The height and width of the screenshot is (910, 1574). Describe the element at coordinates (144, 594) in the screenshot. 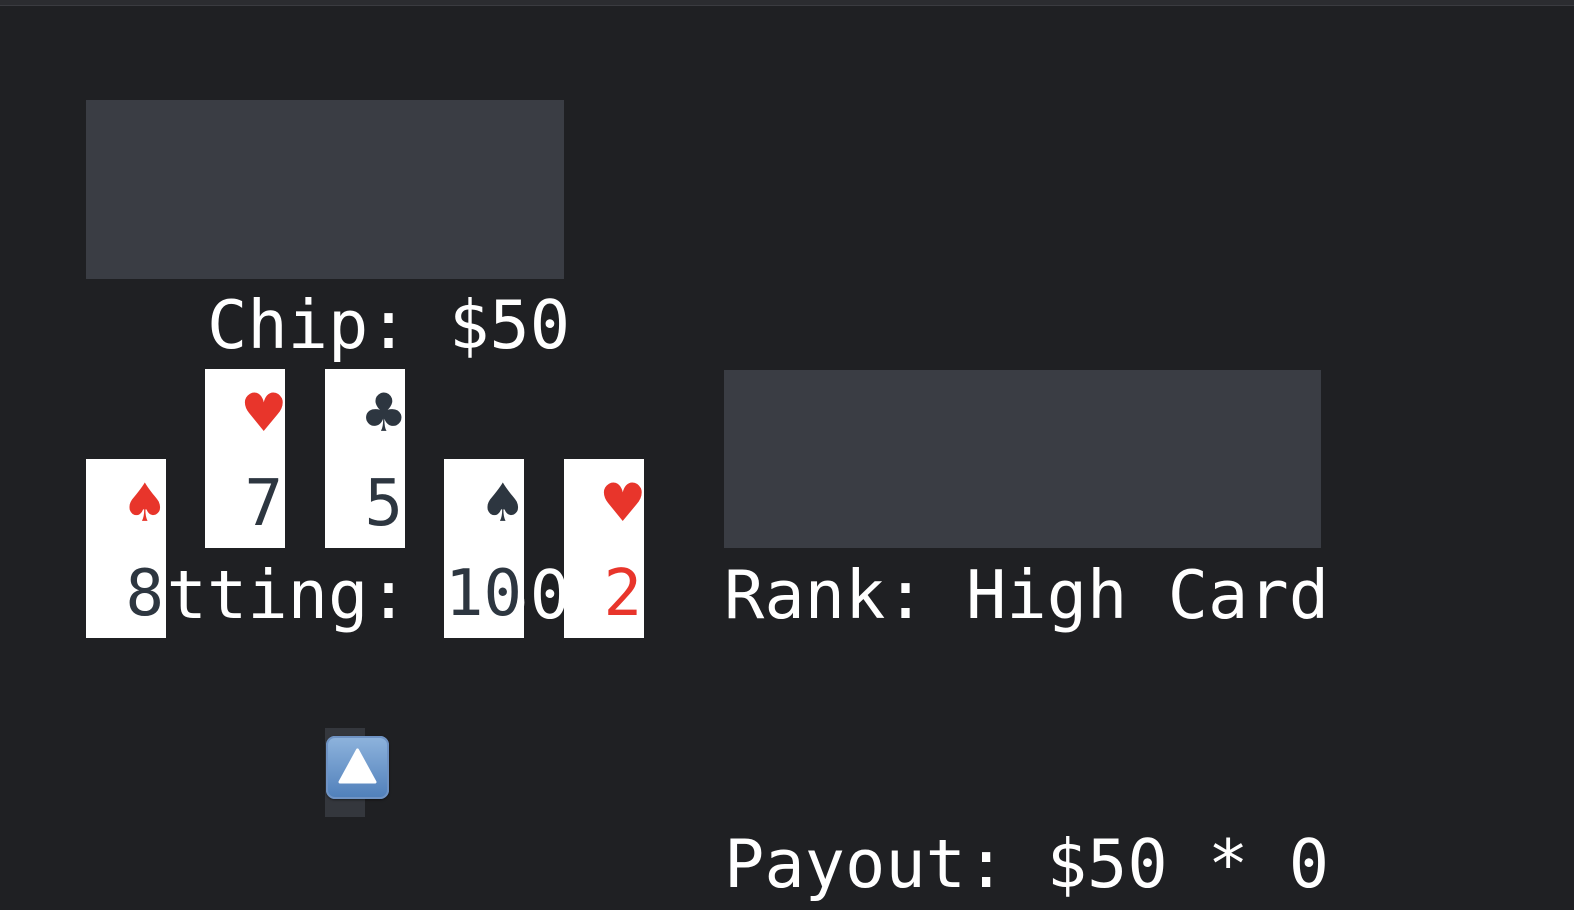

I see `card-rank: 8` at that location.